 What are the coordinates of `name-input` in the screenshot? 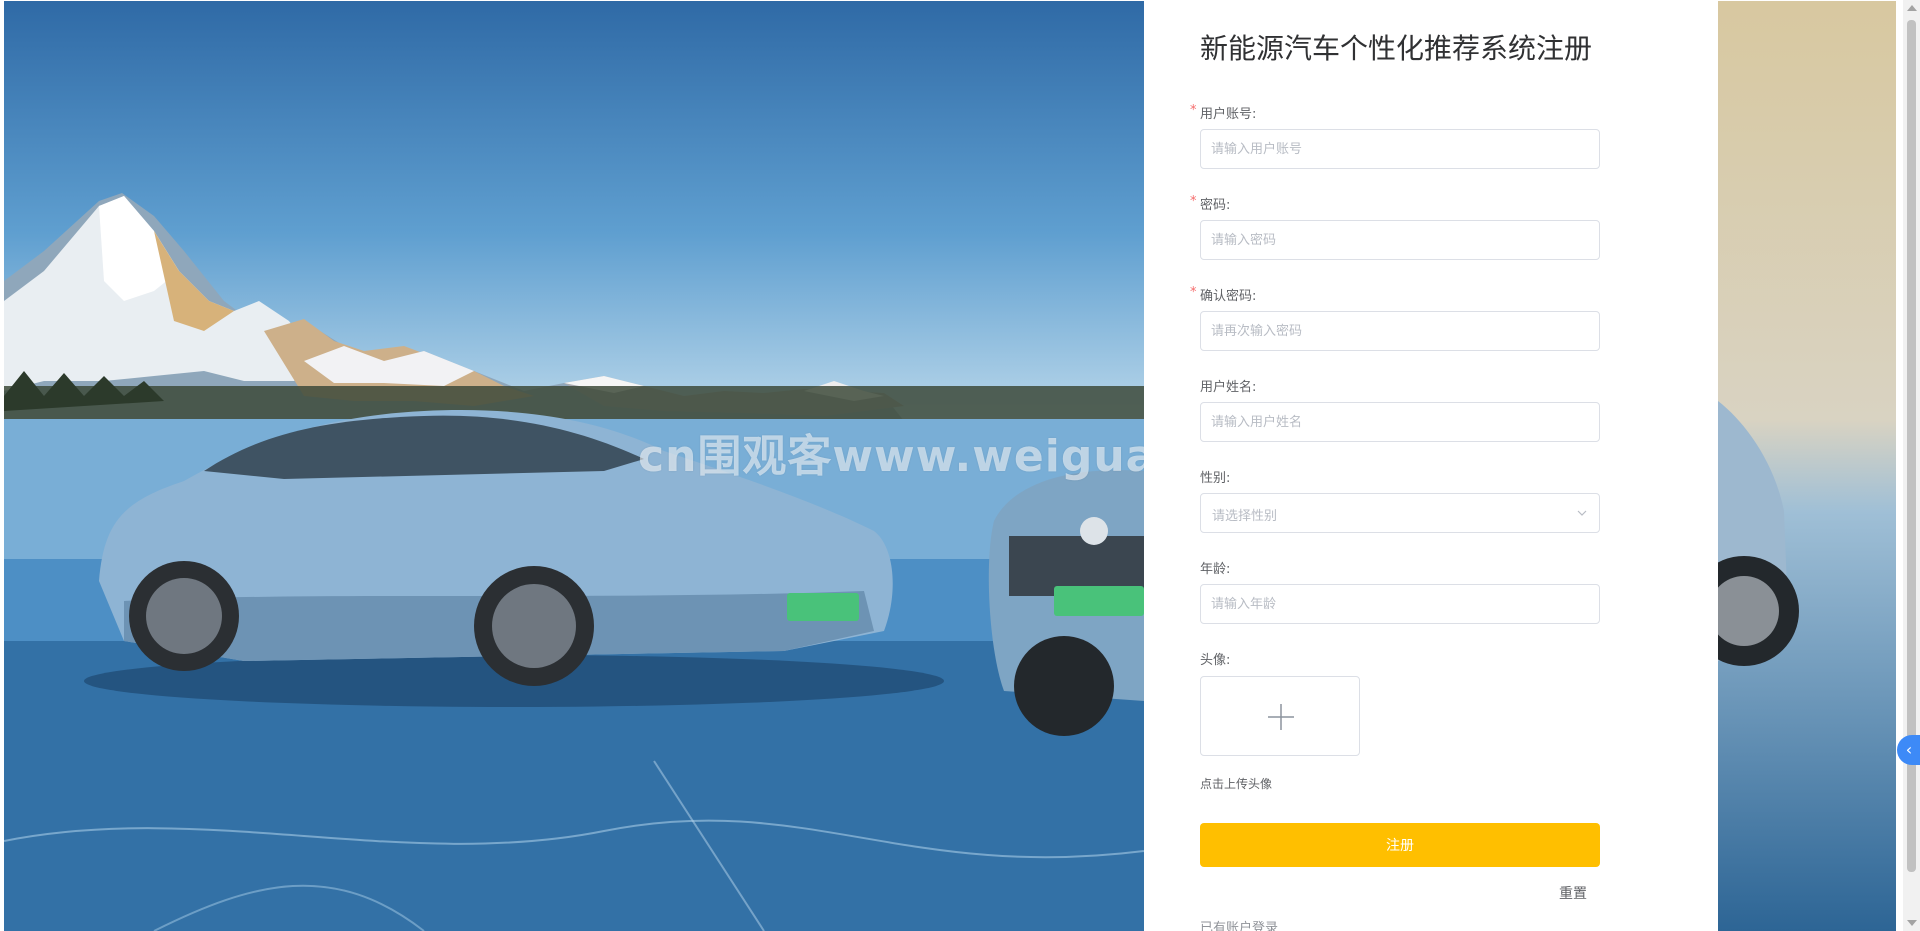 It's located at (1400, 422).